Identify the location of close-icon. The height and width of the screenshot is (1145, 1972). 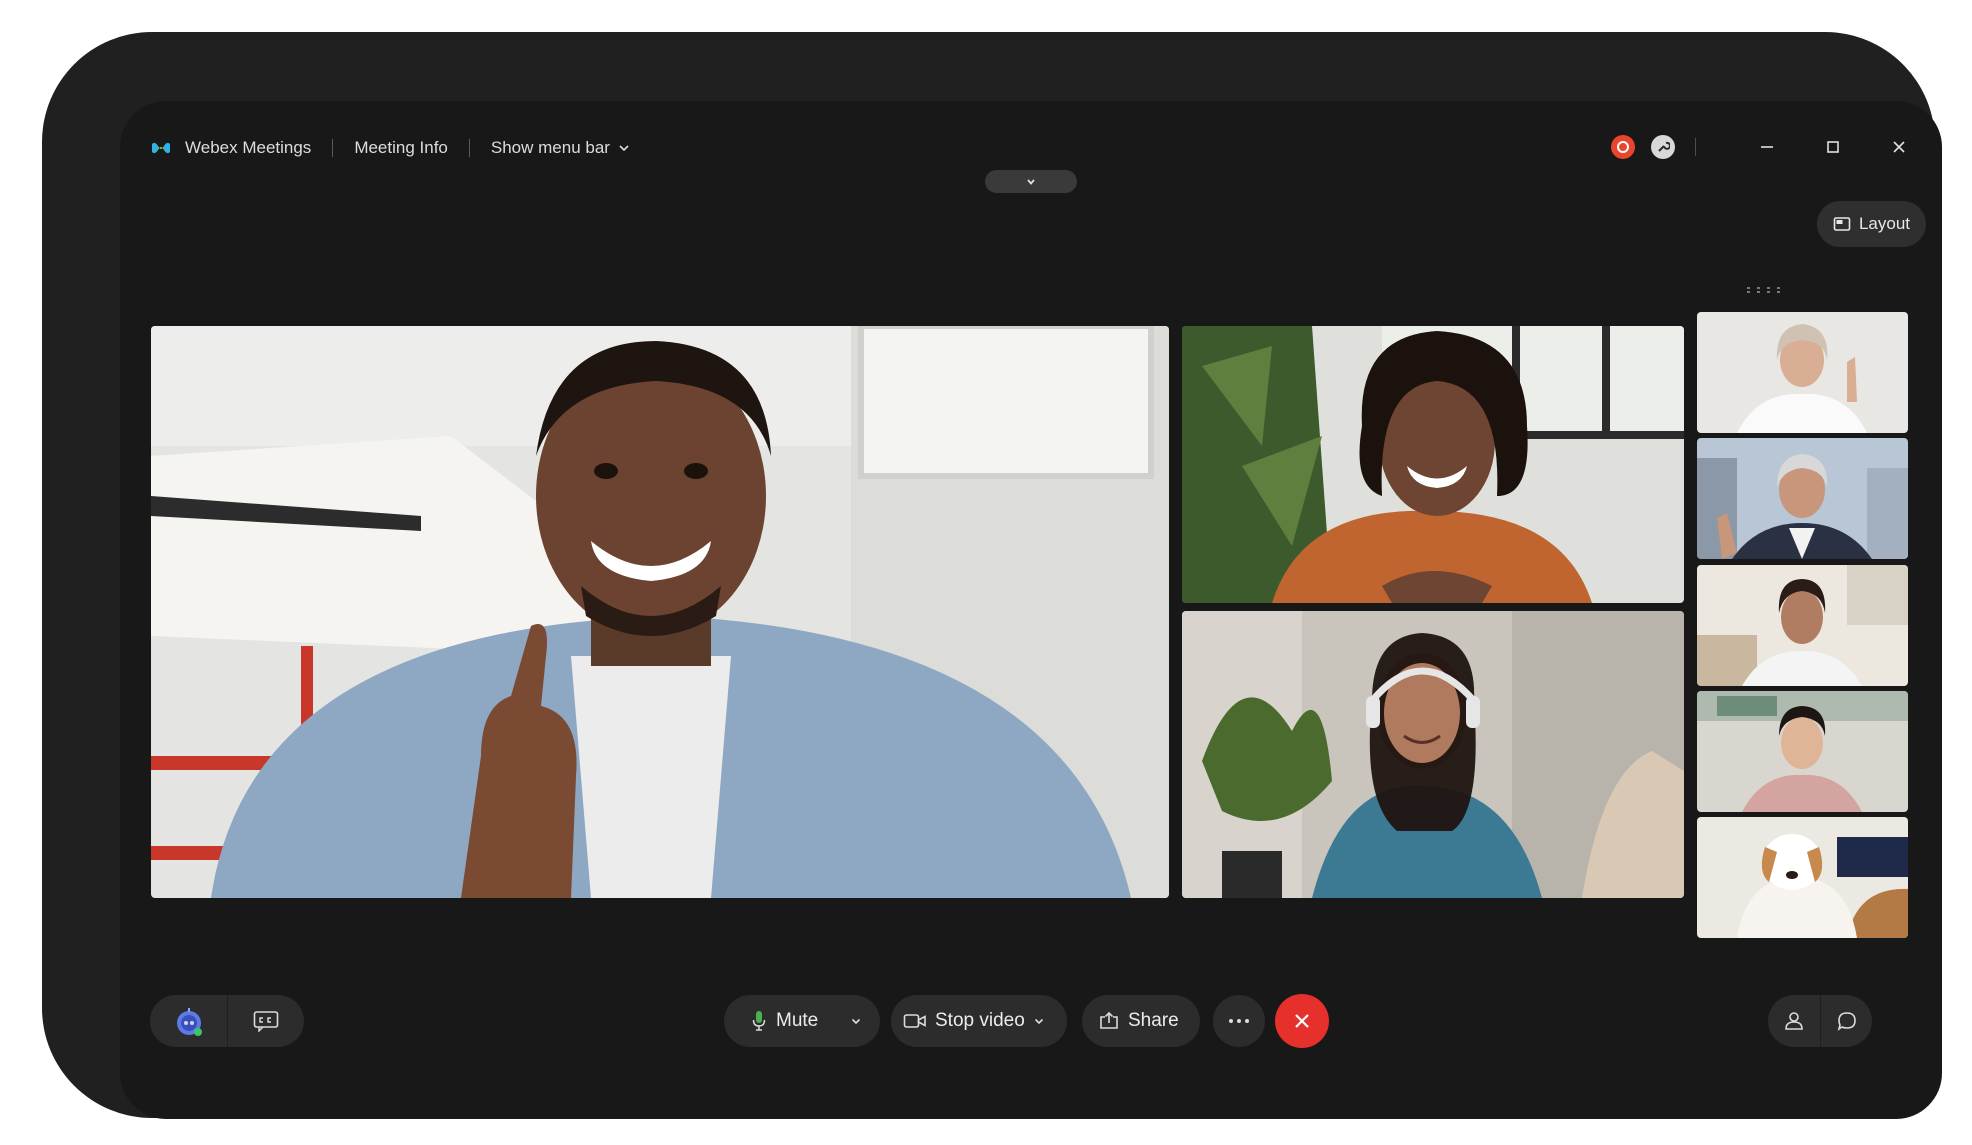
(1899, 147).